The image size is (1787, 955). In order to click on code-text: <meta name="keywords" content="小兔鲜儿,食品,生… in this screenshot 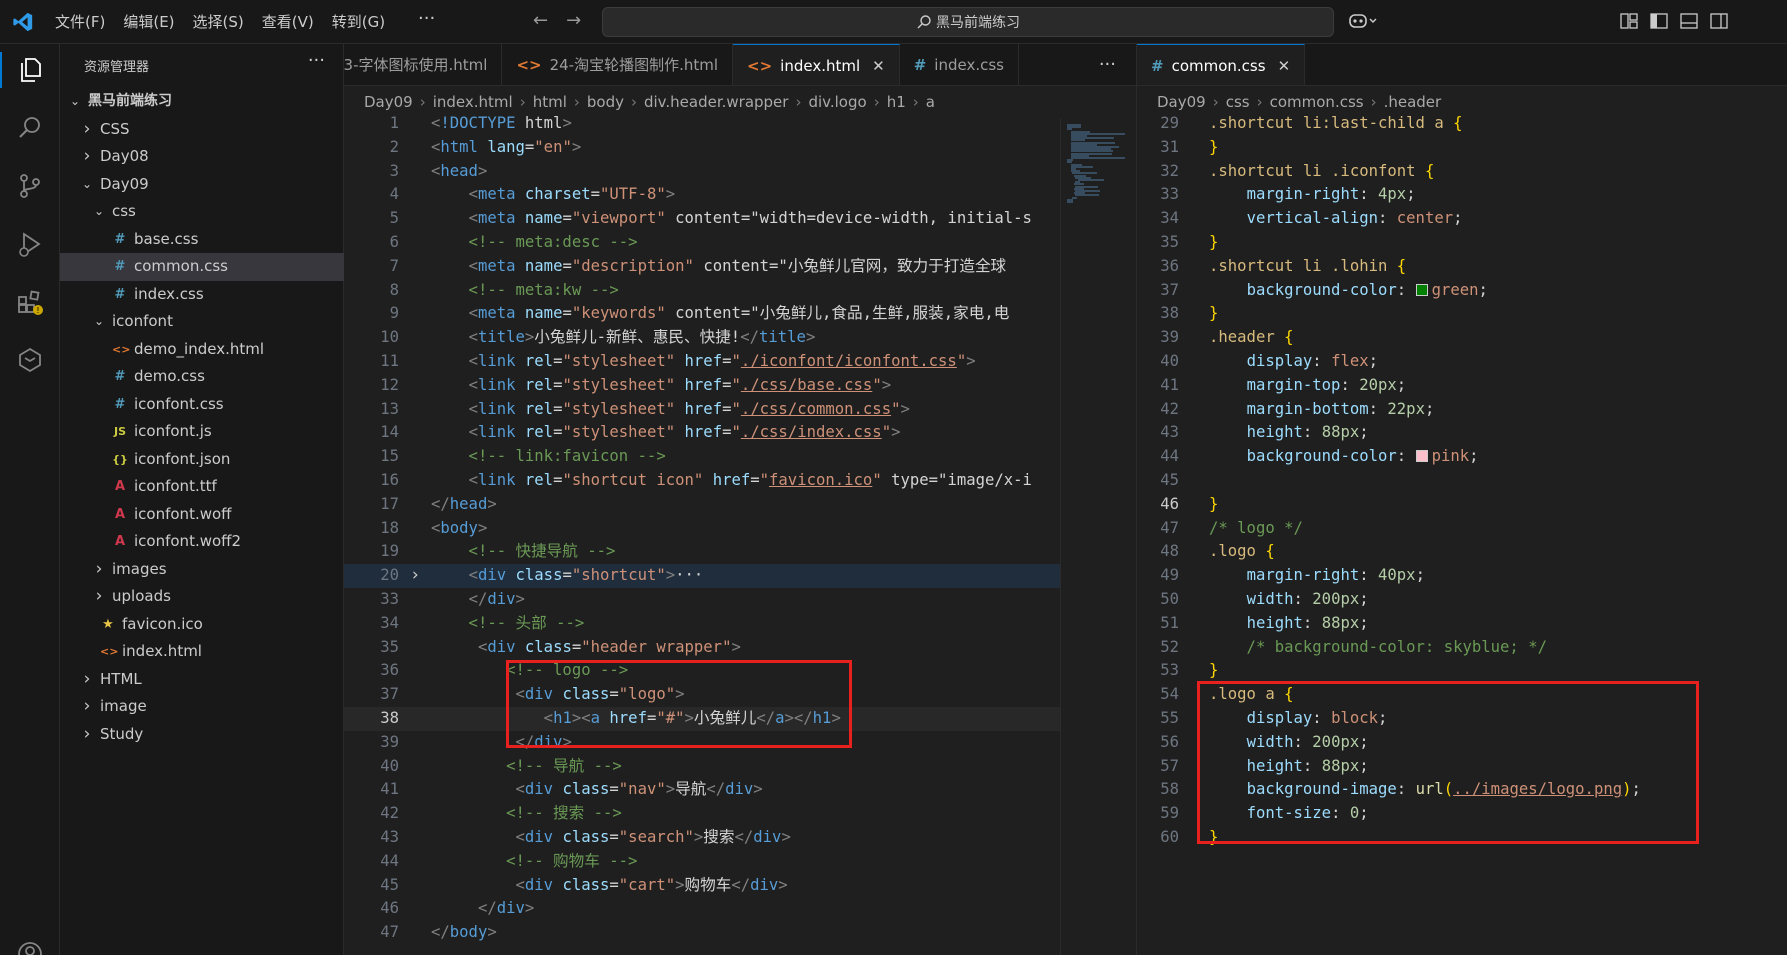, I will do `click(739, 313)`.